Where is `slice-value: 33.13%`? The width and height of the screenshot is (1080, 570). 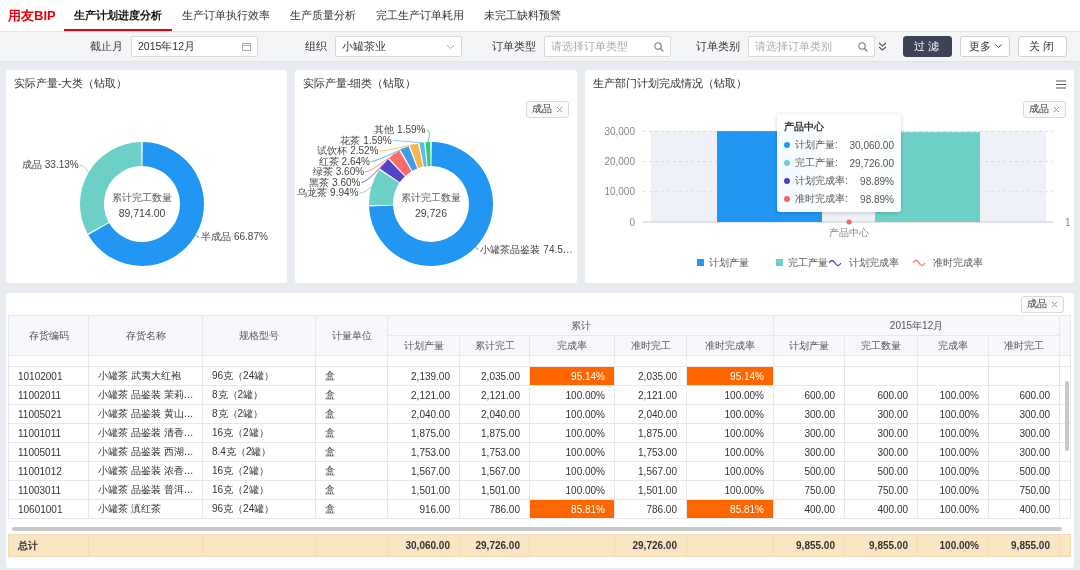 slice-value: 33.13% is located at coordinates (61, 165).